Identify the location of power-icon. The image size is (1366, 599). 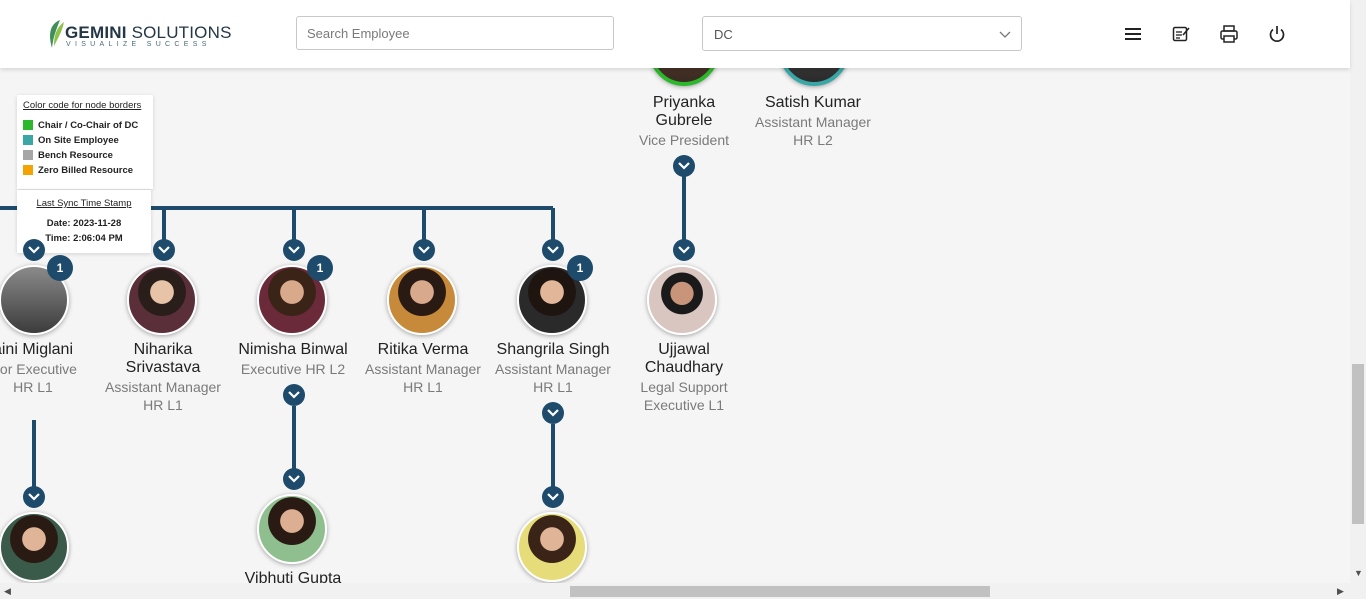
(1277, 34).